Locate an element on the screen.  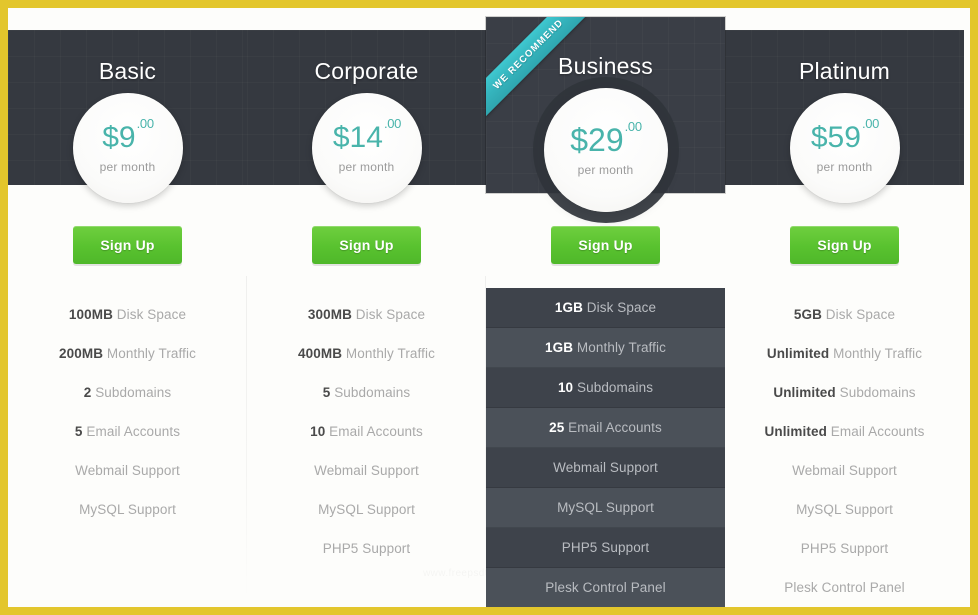
feature-item: 5GB Disk Space is located at coordinates (844, 314).